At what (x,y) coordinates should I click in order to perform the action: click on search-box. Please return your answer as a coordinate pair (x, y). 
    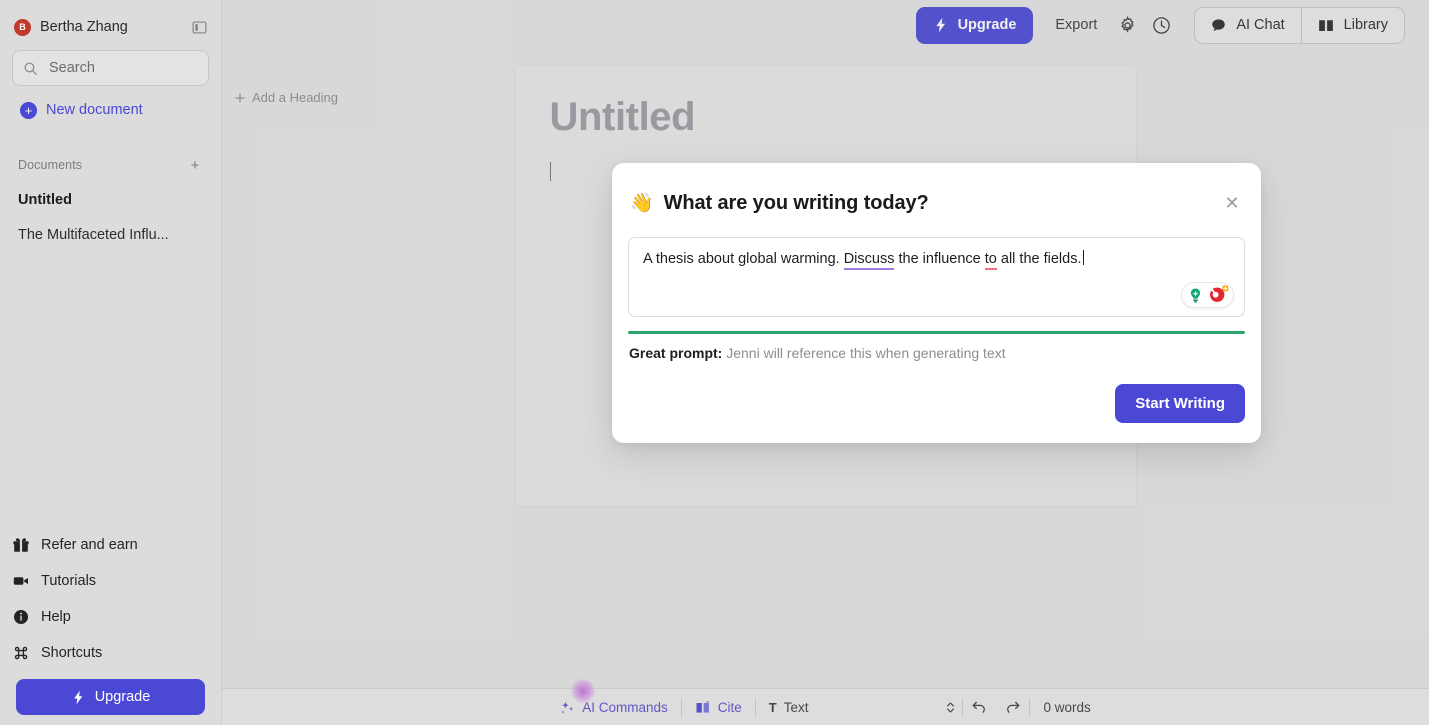
    Looking at the image, I should click on (110, 68).